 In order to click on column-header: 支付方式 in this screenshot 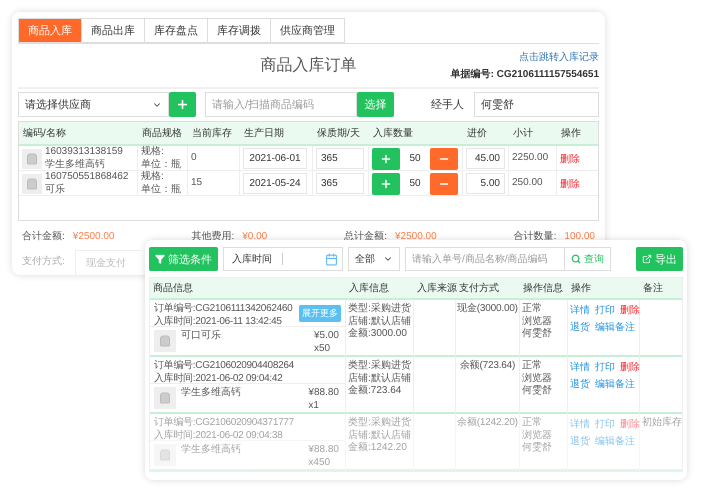, I will do `click(479, 288)`.